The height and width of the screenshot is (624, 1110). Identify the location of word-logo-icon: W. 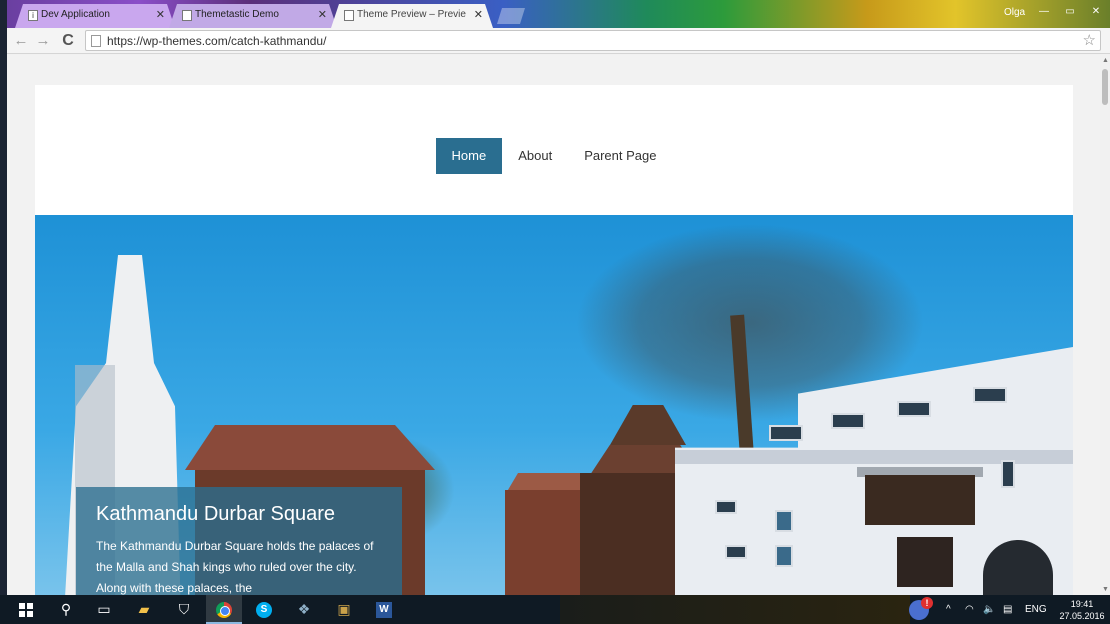
(384, 610).